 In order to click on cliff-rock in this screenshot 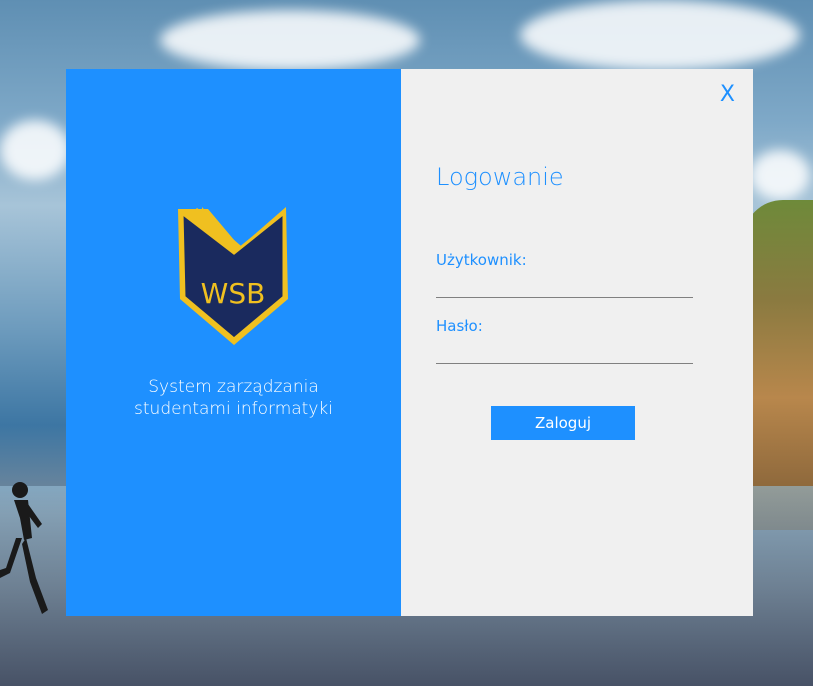, I will do `click(778, 365)`.